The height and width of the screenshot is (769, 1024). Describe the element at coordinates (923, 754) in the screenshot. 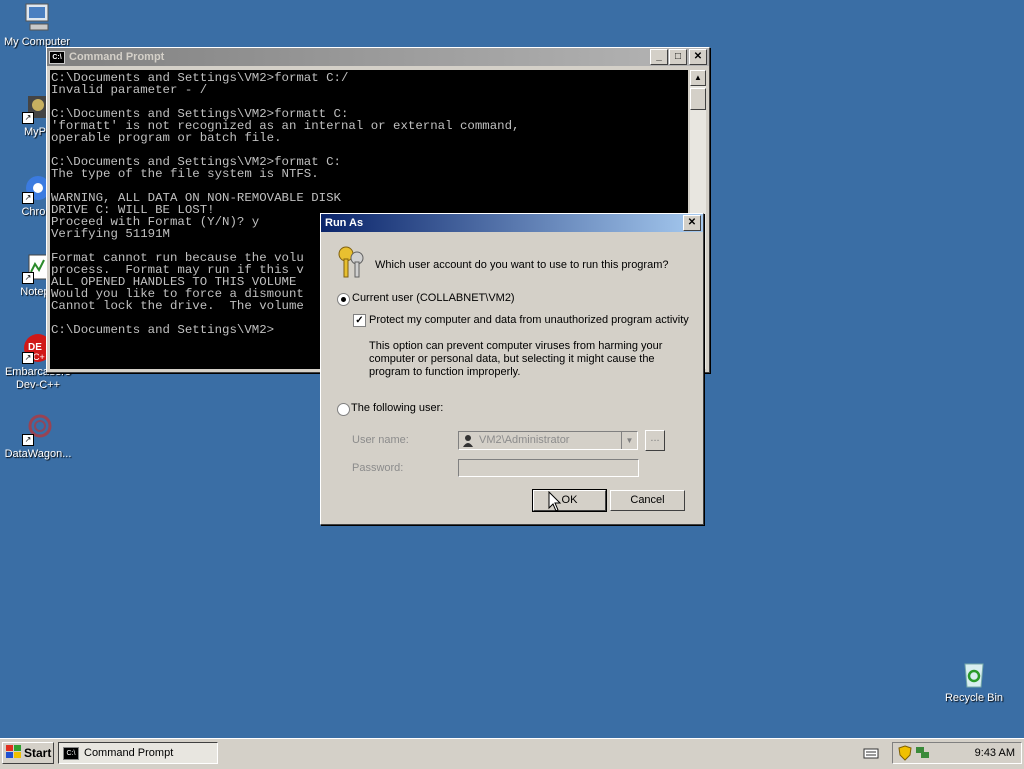

I see `network-icon` at that location.